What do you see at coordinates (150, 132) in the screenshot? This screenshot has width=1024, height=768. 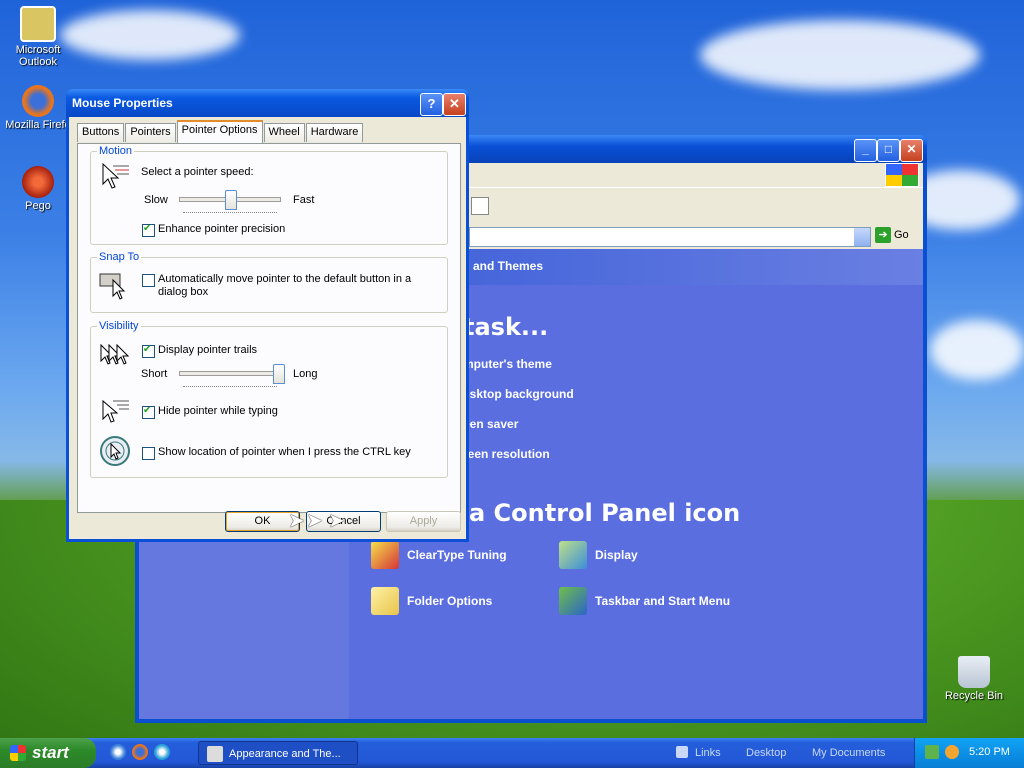 I see `tab-pointers: Pointers` at bounding box center [150, 132].